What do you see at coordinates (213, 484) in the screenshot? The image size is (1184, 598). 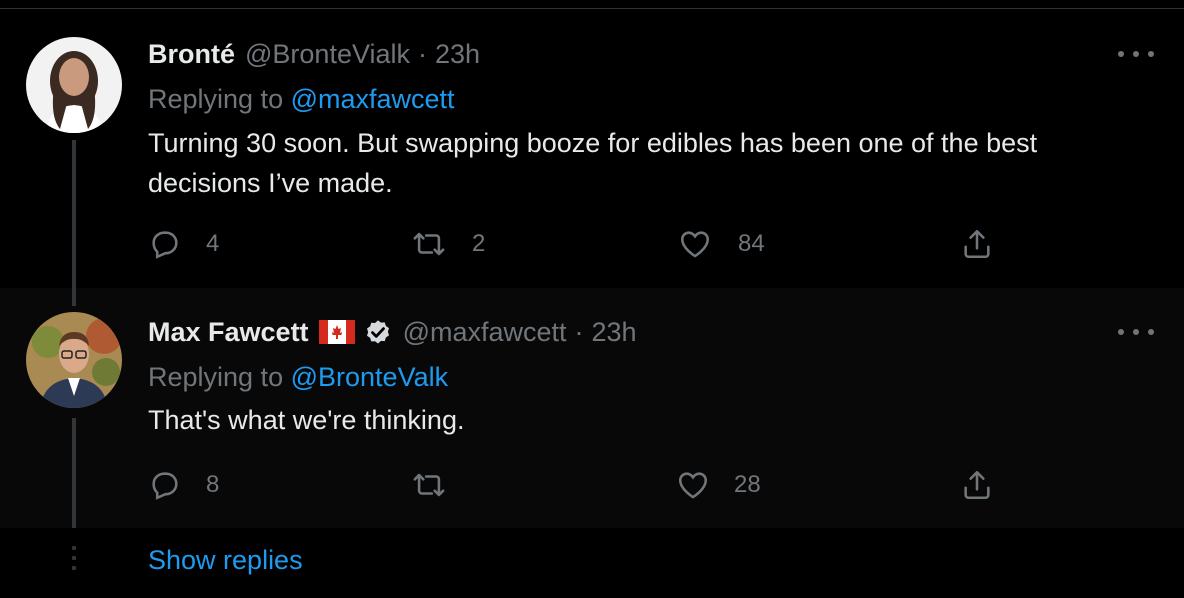 I see `reply-count: 8` at bounding box center [213, 484].